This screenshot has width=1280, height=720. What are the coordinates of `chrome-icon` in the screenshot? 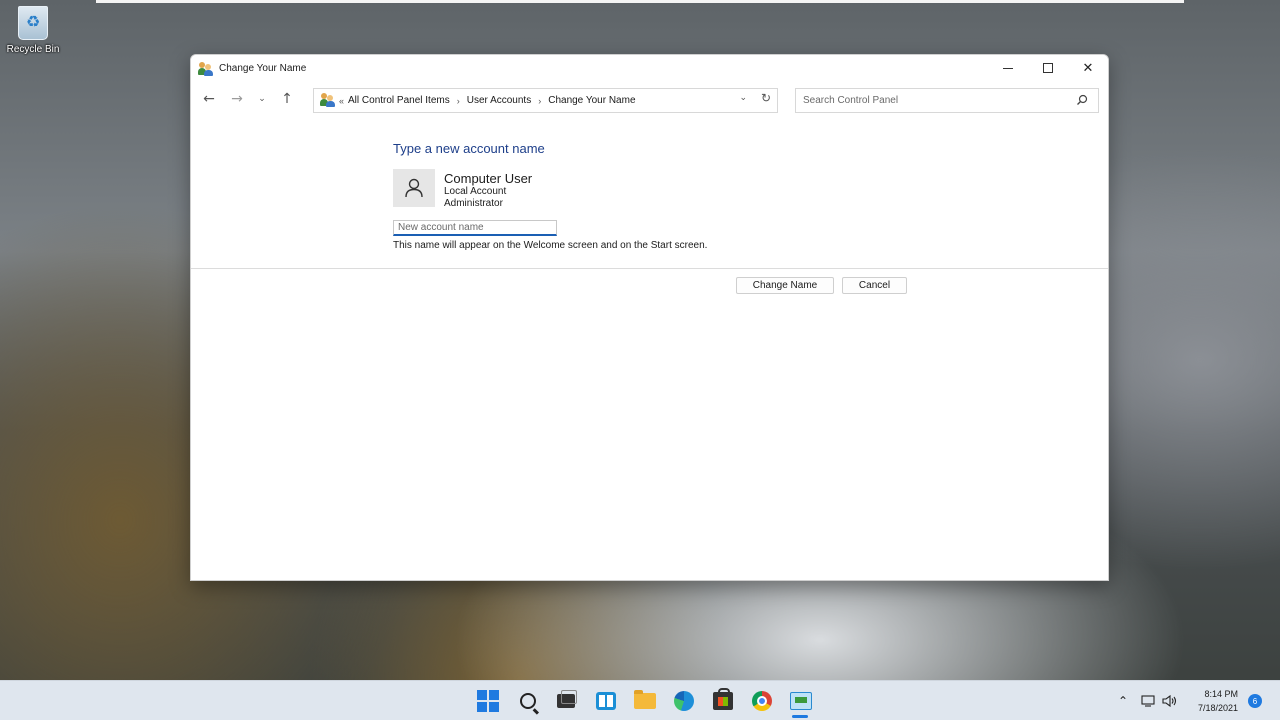 It's located at (762, 701).